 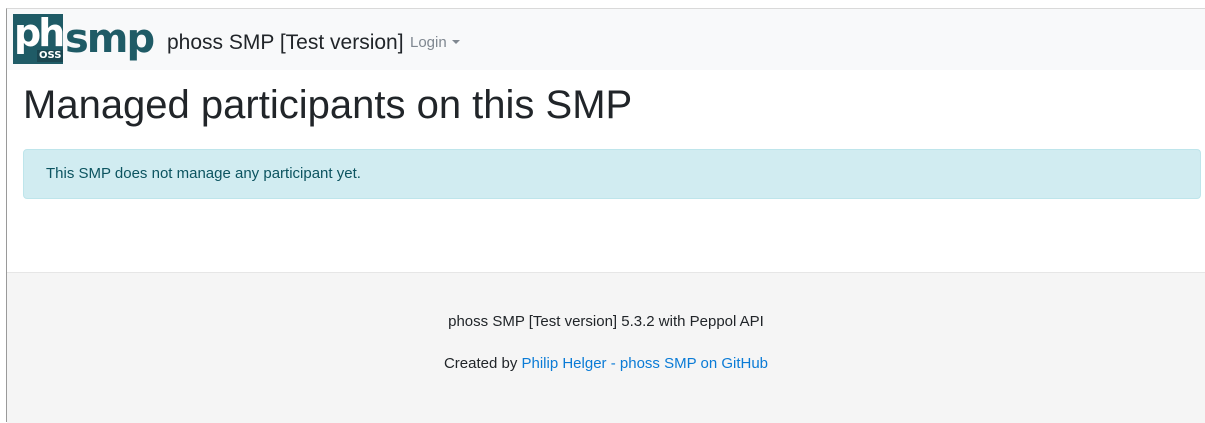 I want to click on created-by-text: Created by, so click(x=480, y=363).